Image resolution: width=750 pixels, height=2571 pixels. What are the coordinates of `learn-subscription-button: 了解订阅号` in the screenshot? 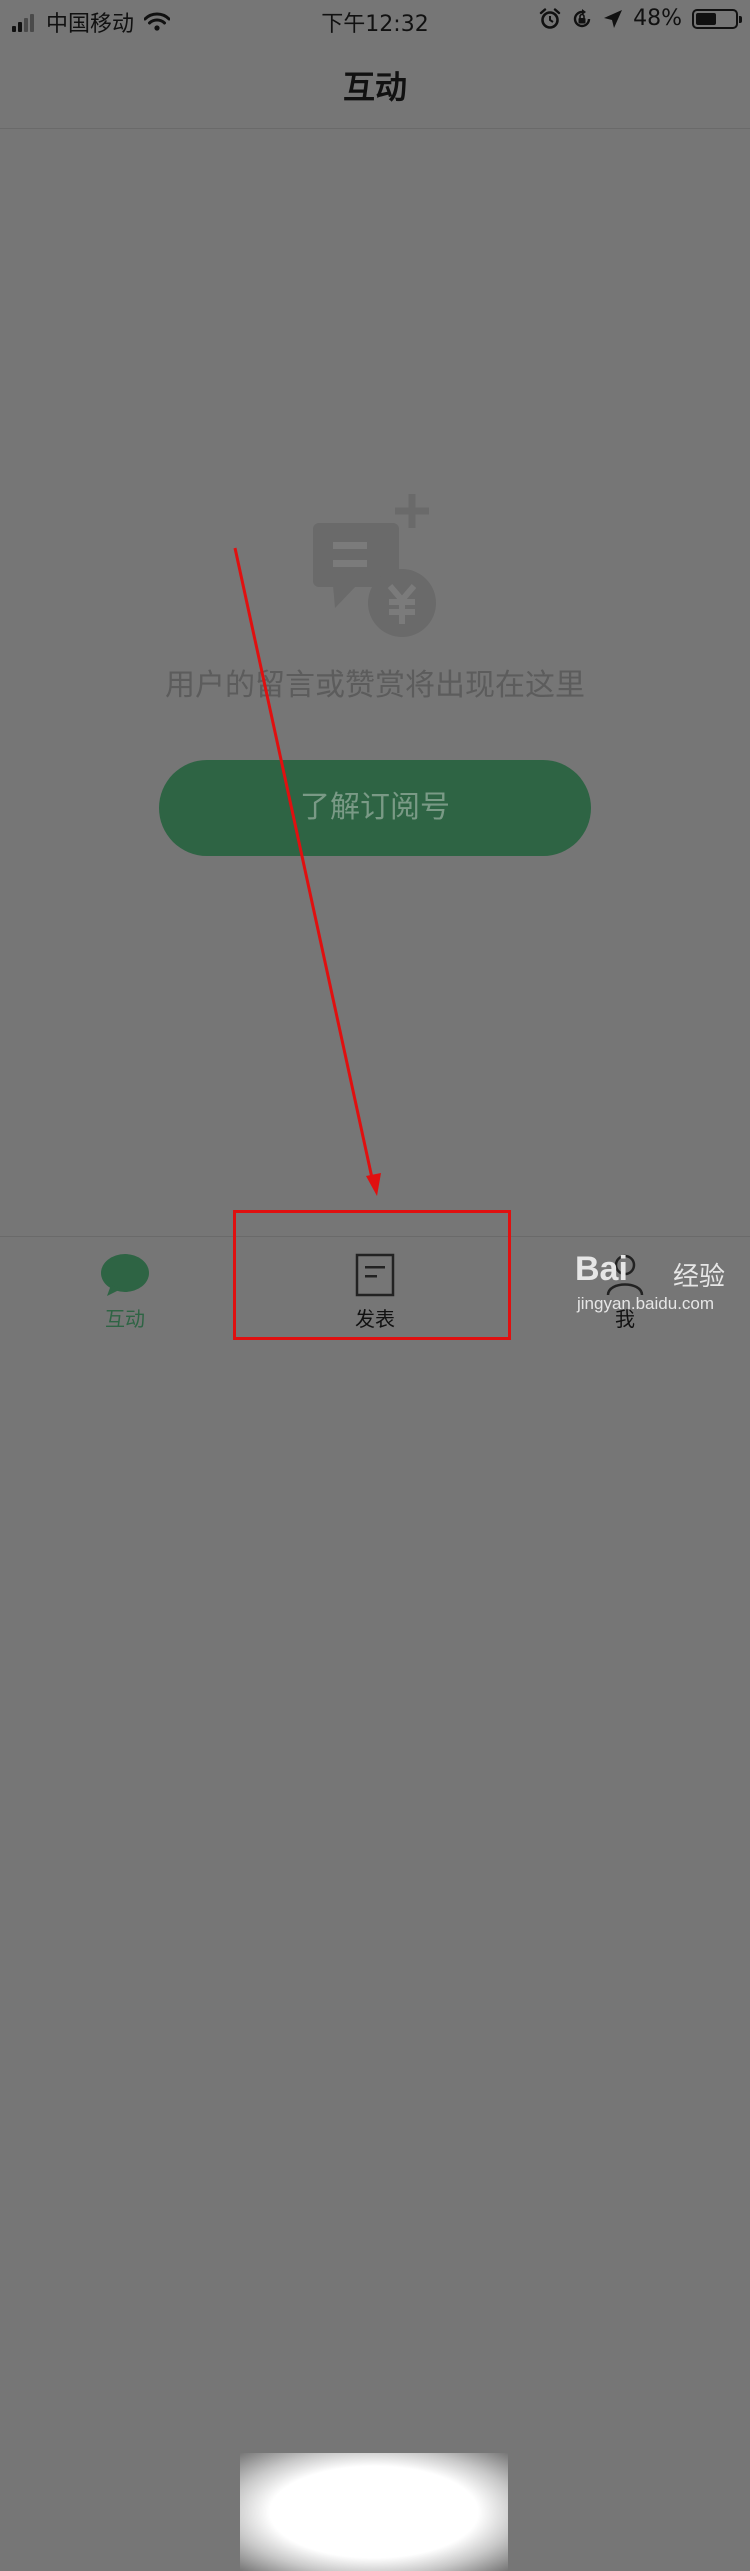 It's located at (375, 808).